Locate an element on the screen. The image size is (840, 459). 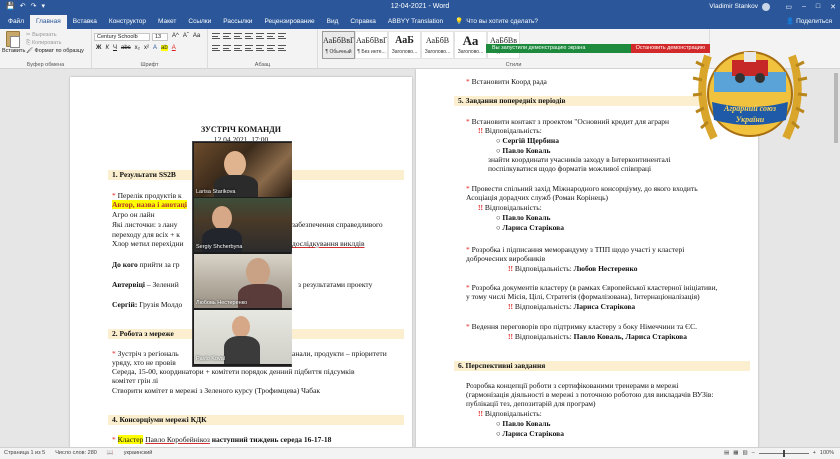
paragraph: Автервіці – Зелений is located at coordinates (145, 284).